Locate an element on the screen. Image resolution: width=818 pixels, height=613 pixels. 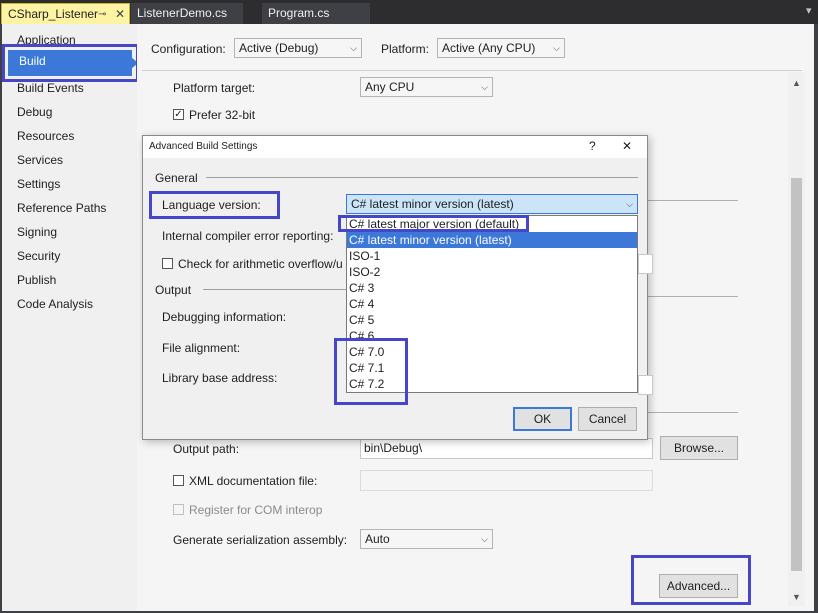
config-divider is located at coordinates (472, 70).